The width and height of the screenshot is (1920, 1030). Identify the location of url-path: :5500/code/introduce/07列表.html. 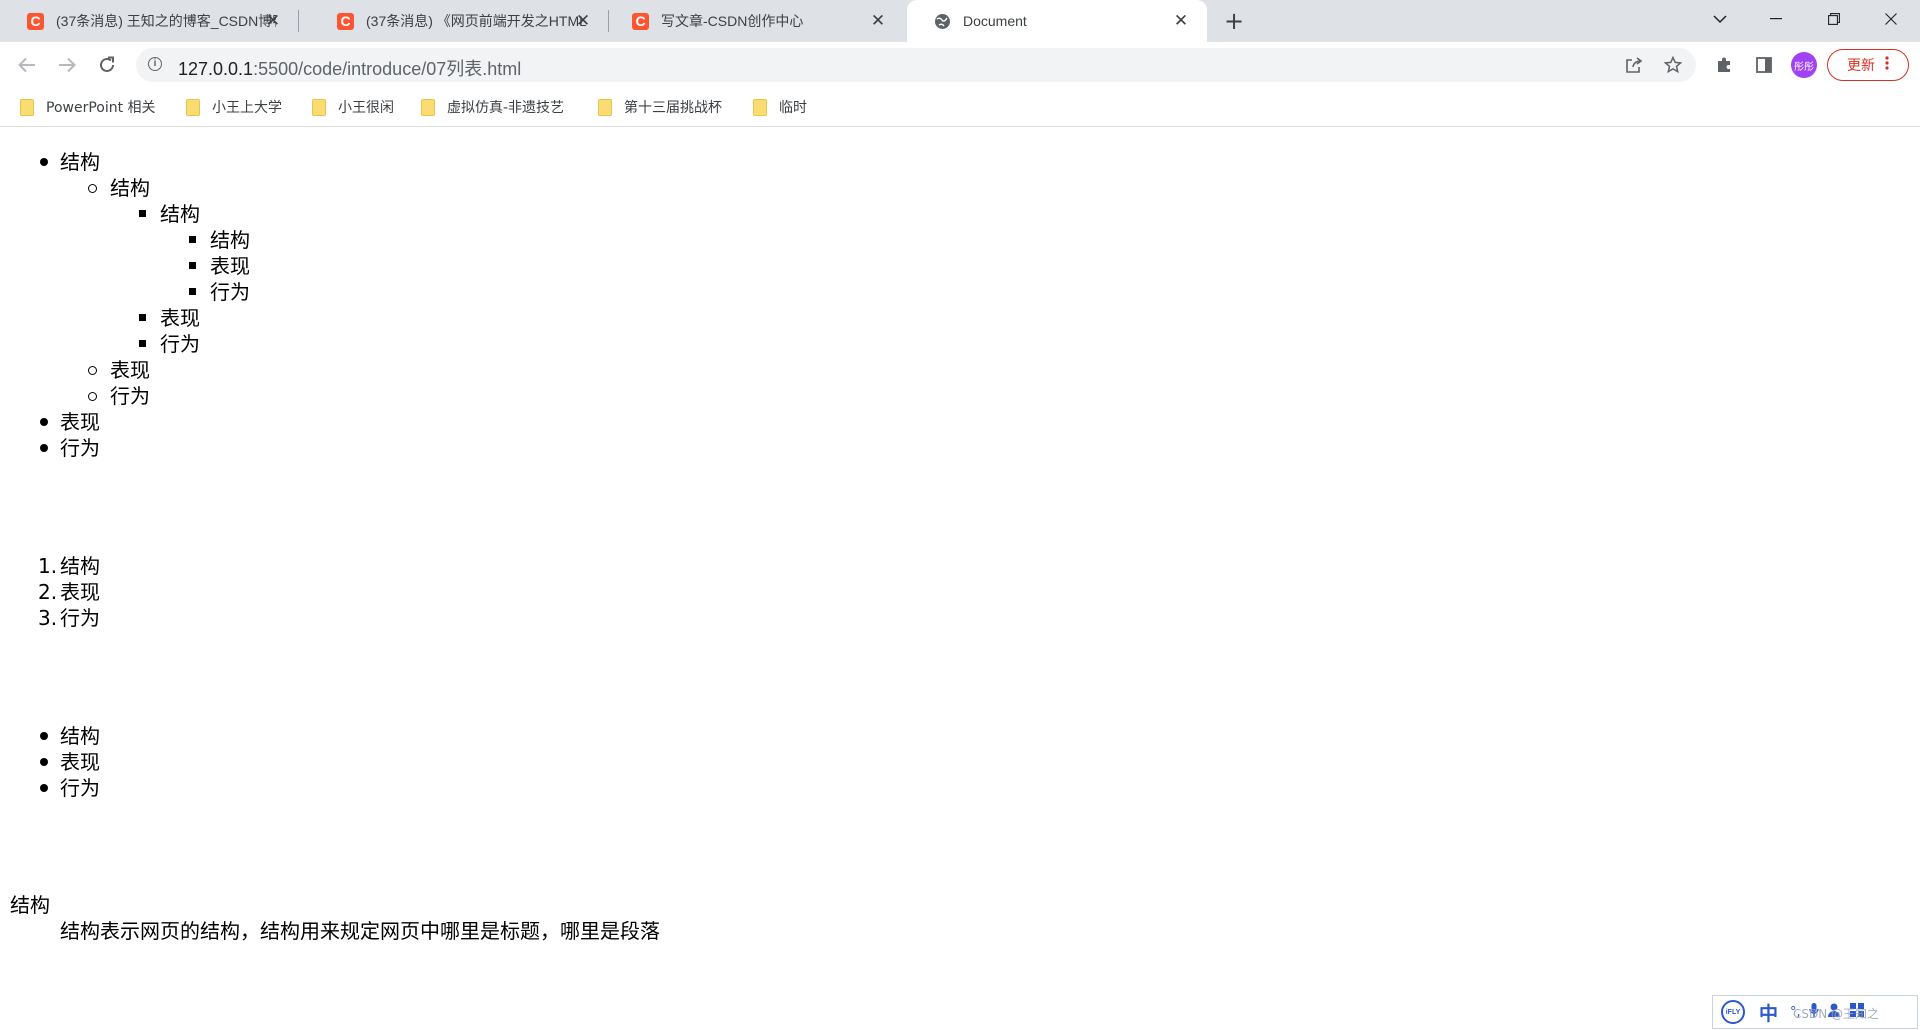
(387, 69).